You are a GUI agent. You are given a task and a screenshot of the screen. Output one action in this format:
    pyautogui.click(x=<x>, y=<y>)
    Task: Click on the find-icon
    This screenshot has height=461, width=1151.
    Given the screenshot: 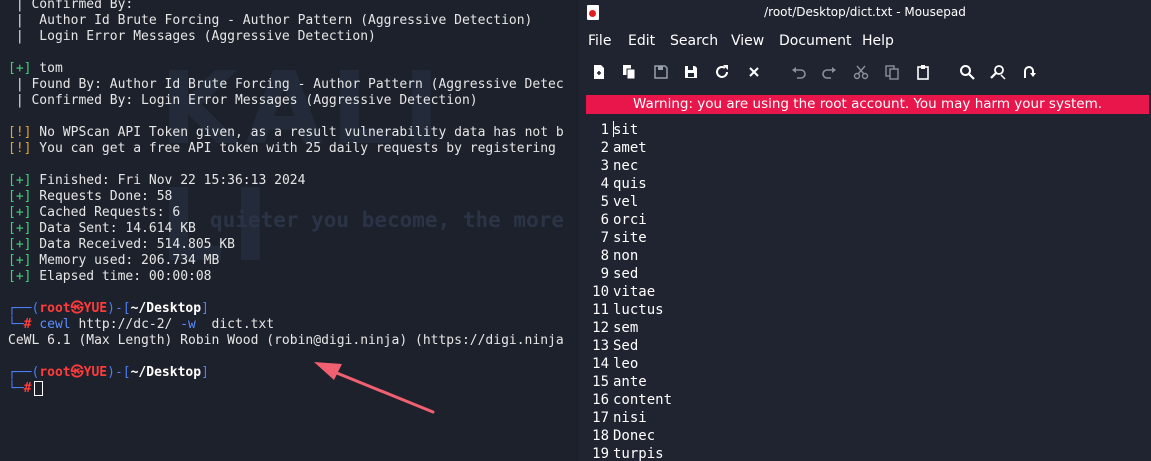 What is the action you would take?
    pyautogui.click(x=967, y=72)
    